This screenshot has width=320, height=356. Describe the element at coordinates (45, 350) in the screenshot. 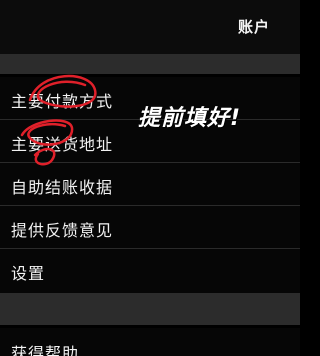

I see `menu-item-label: 获得帮助` at that location.